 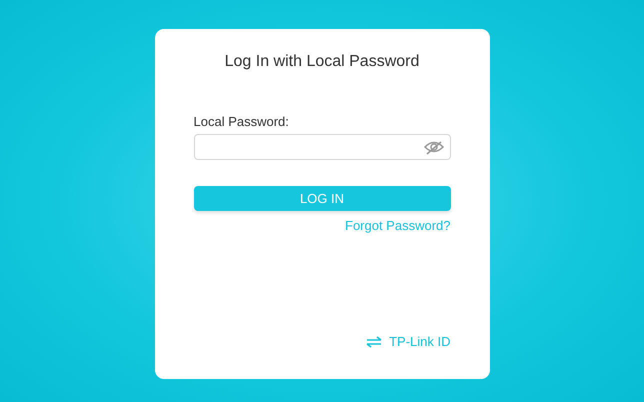 I want to click on login-button: LOG IN, so click(x=322, y=198).